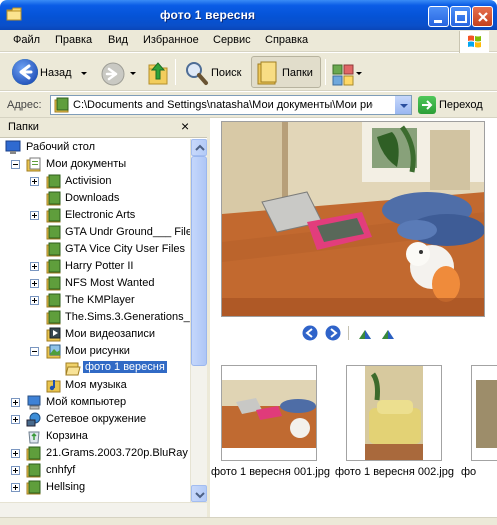  What do you see at coordinates (61, 147) in the screenshot?
I see `tree-item-label: Рабочий стол` at bounding box center [61, 147].